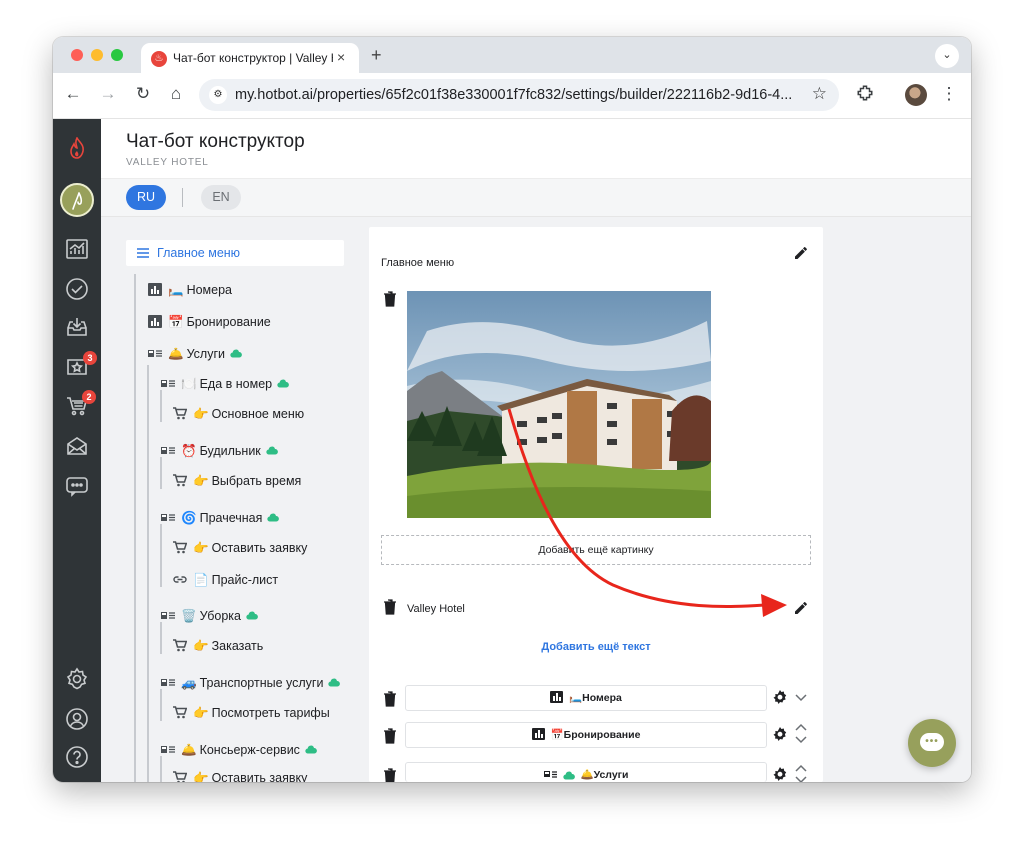 The image size is (1024, 852). What do you see at coordinates (258, 414) in the screenshot?
I see `tree-item-label: Основное меню` at bounding box center [258, 414].